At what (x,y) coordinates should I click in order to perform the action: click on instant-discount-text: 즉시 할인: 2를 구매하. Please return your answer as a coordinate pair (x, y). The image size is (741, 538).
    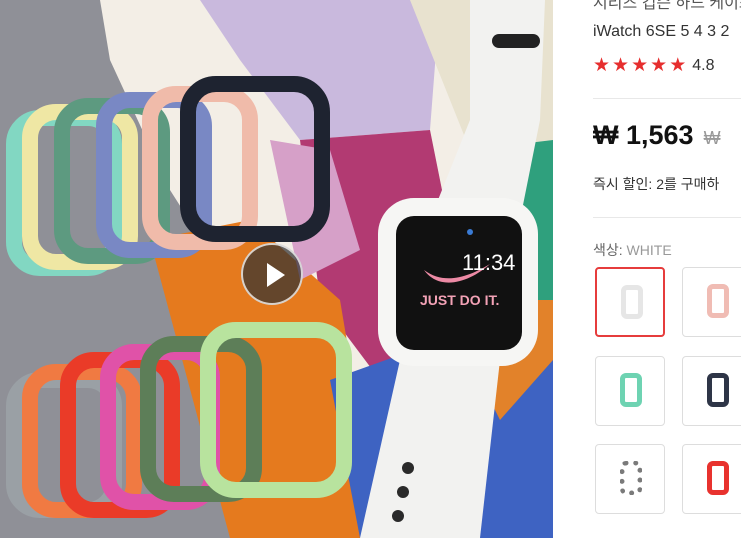
    Looking at the image, I should click on (656, 184).